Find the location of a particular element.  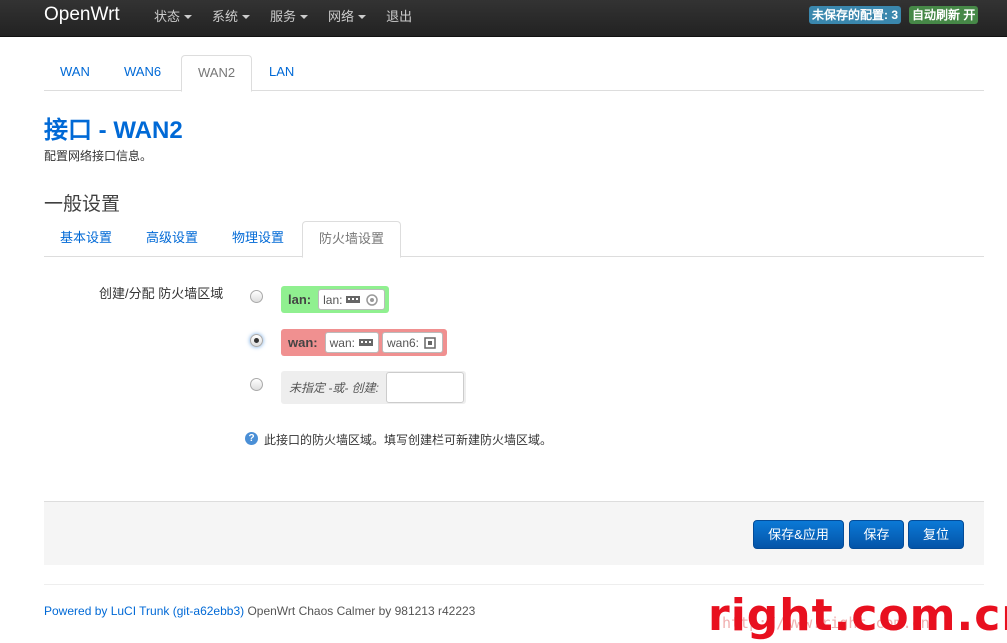

menu-logout: 退出 is located at coordinates (399, 18).